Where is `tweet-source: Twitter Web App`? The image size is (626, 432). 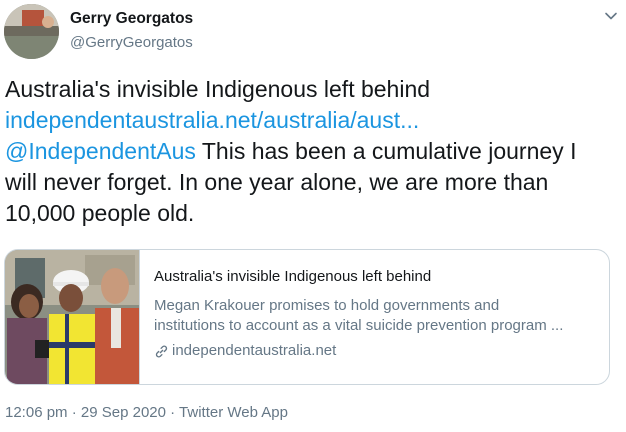
tweet-source: Twitter Web App is located at coordinates (233, 412).